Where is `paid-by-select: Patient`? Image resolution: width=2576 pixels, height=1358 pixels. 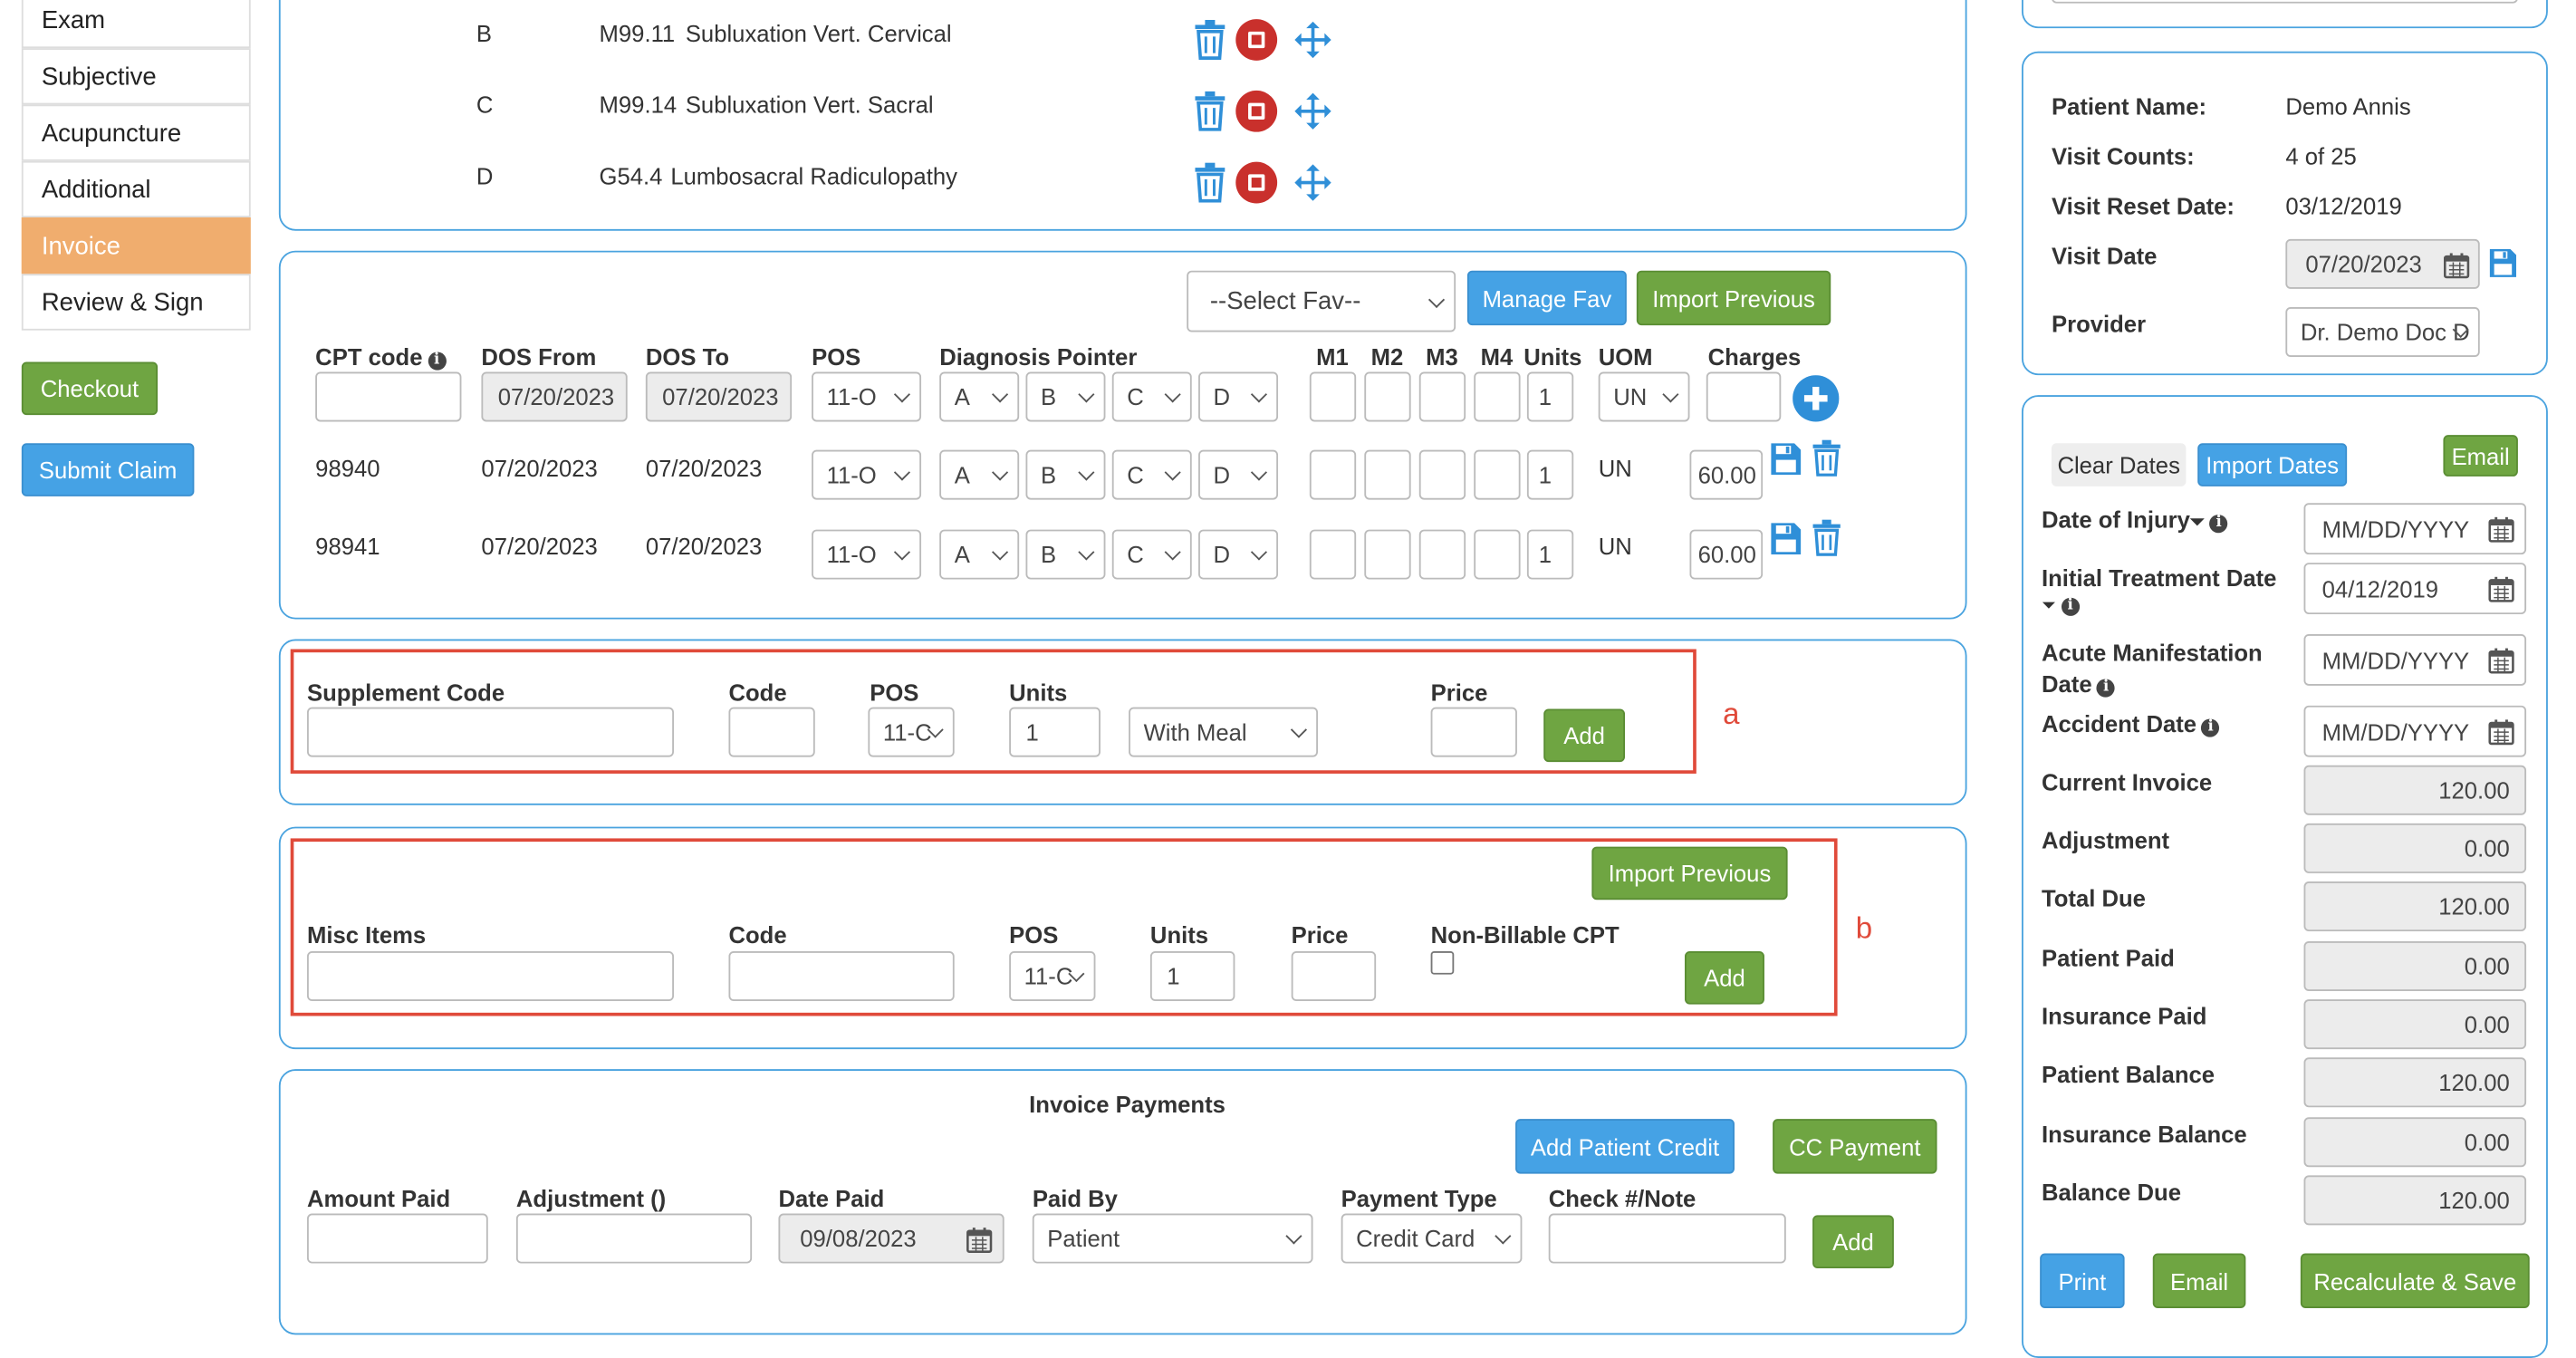
paid-by-select: Patient is located at coordinates (1172, 1238).